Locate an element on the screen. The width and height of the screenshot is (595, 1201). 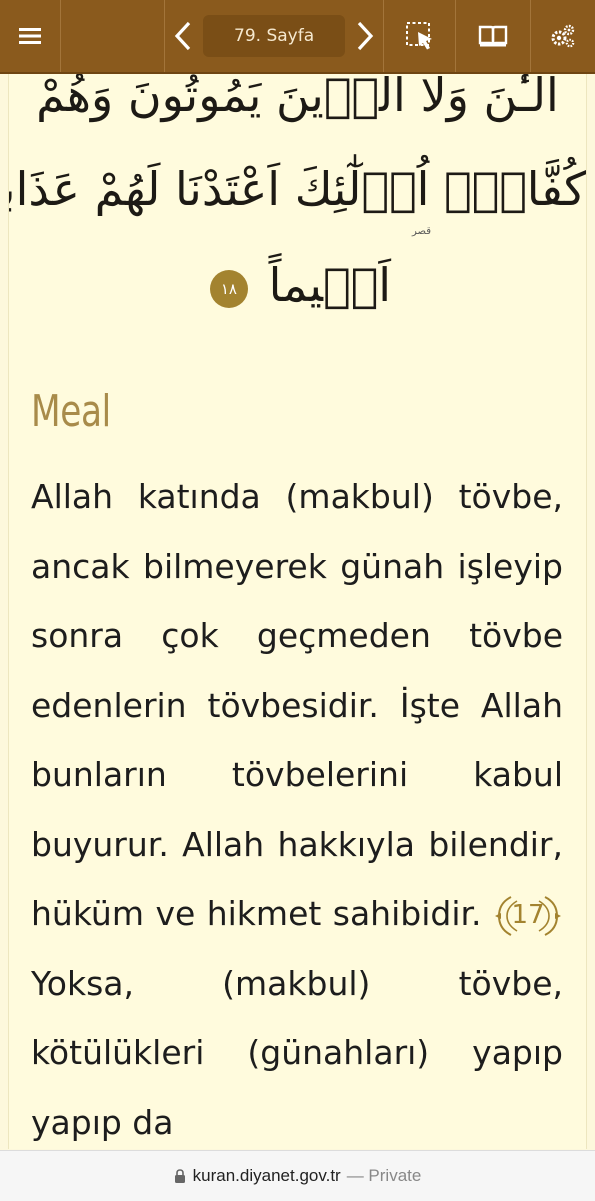
gears-icon is located at coordinates (563, 36).